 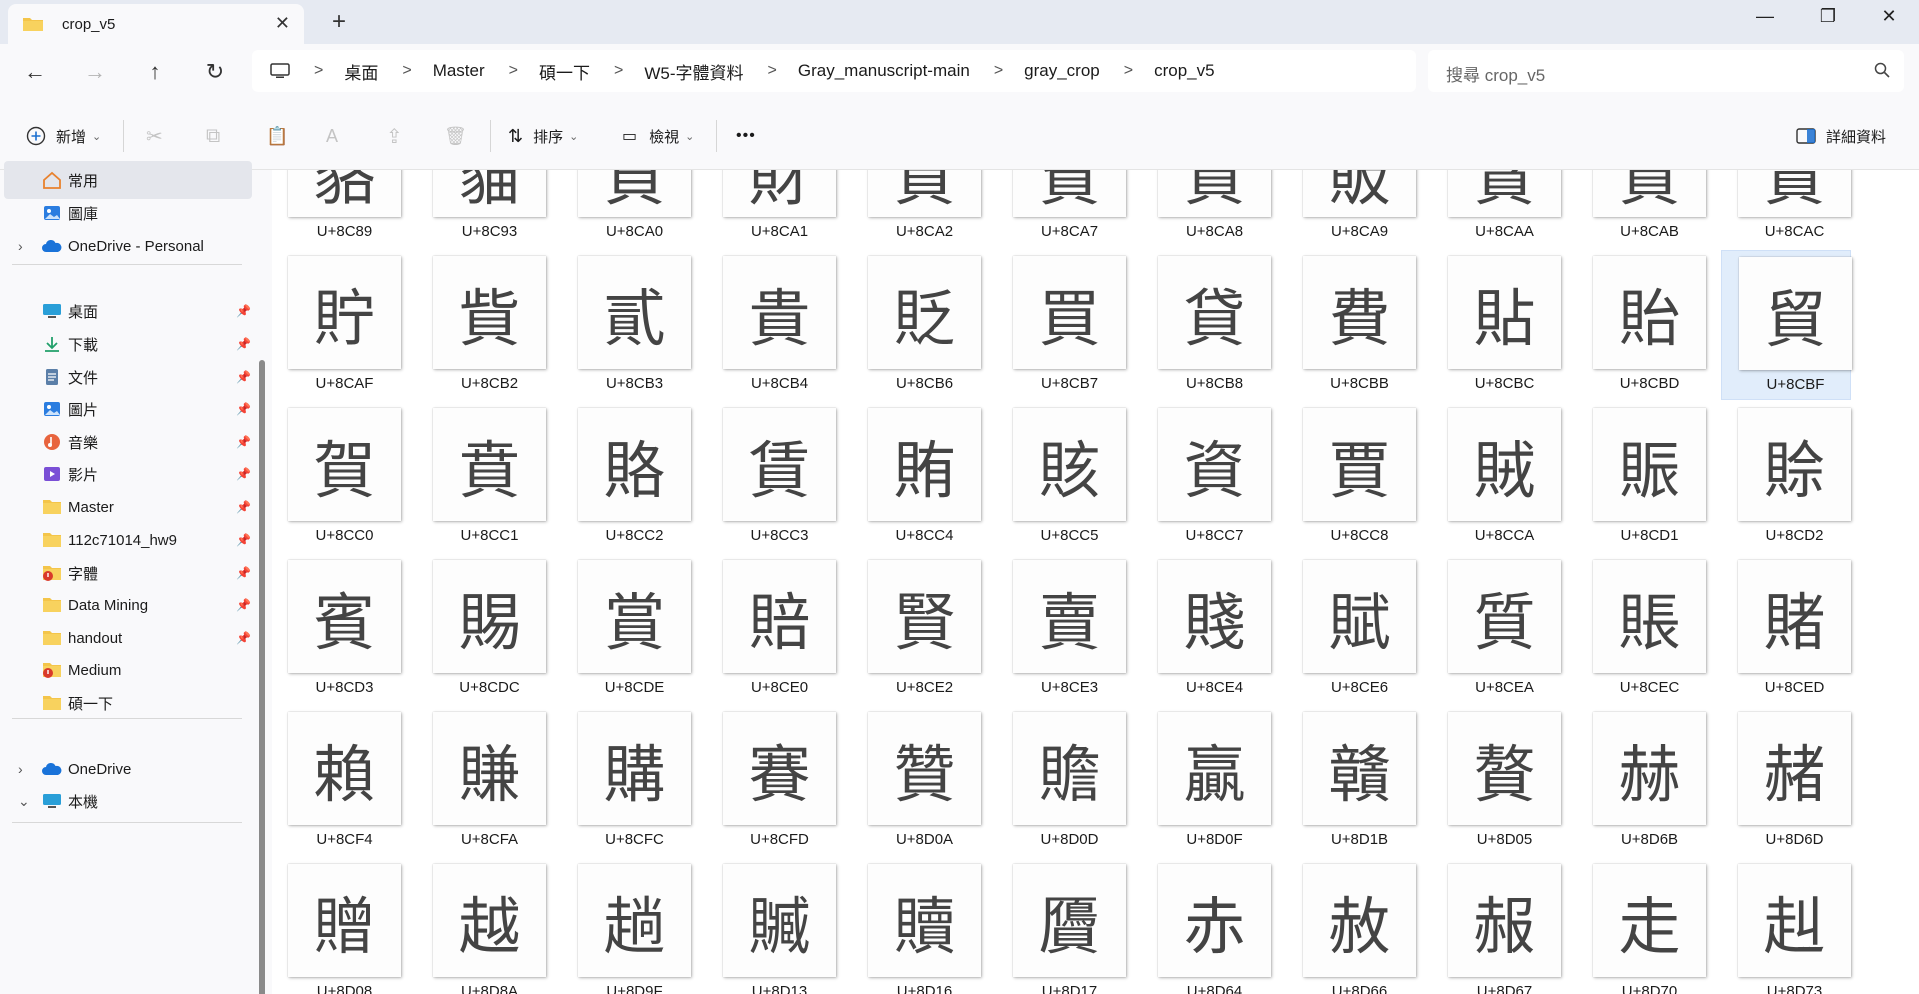 I want to click on file-item: 賓 U+8CD3, so click(x=336, y=629).